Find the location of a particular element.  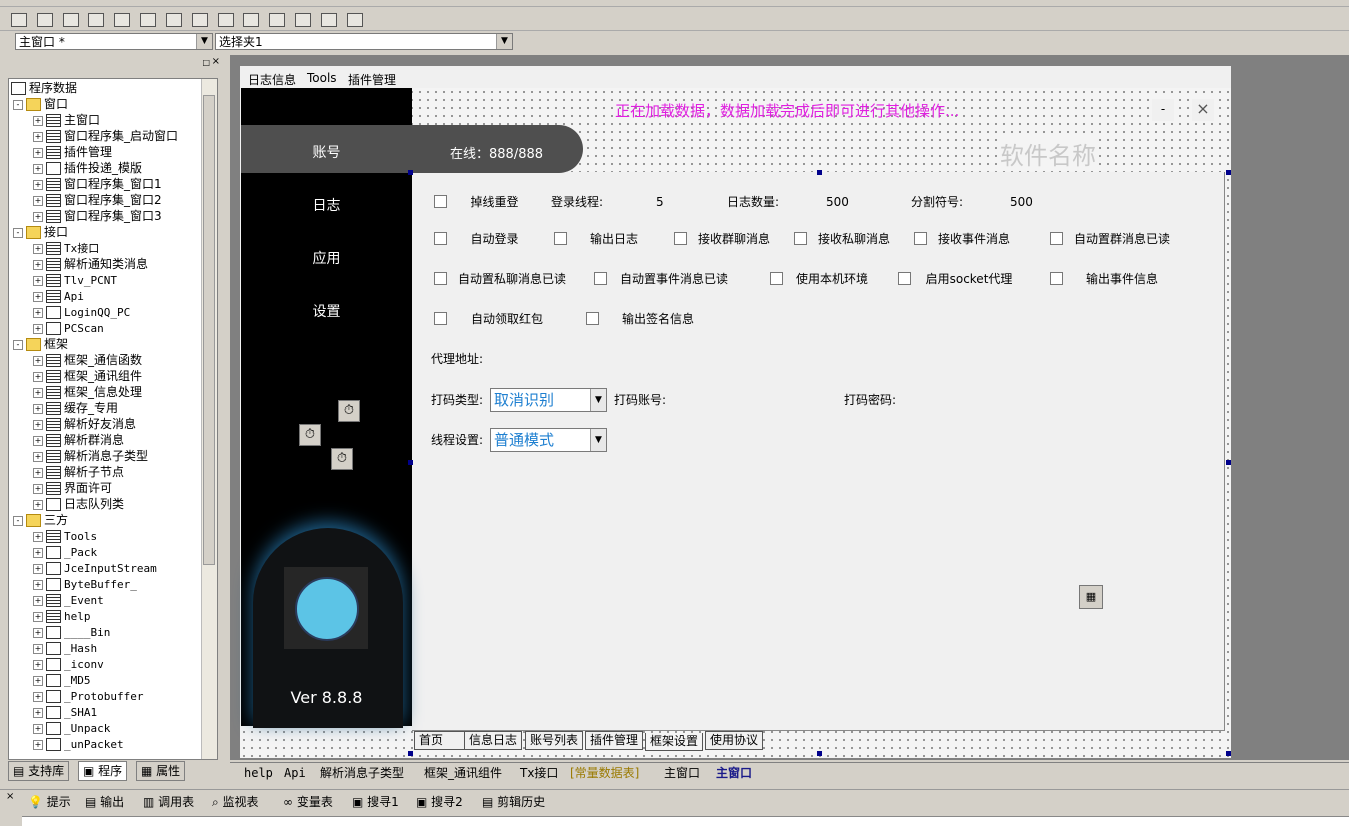

watch-table-button: ⌕ 监视表 is located at coordinates (235, 802).